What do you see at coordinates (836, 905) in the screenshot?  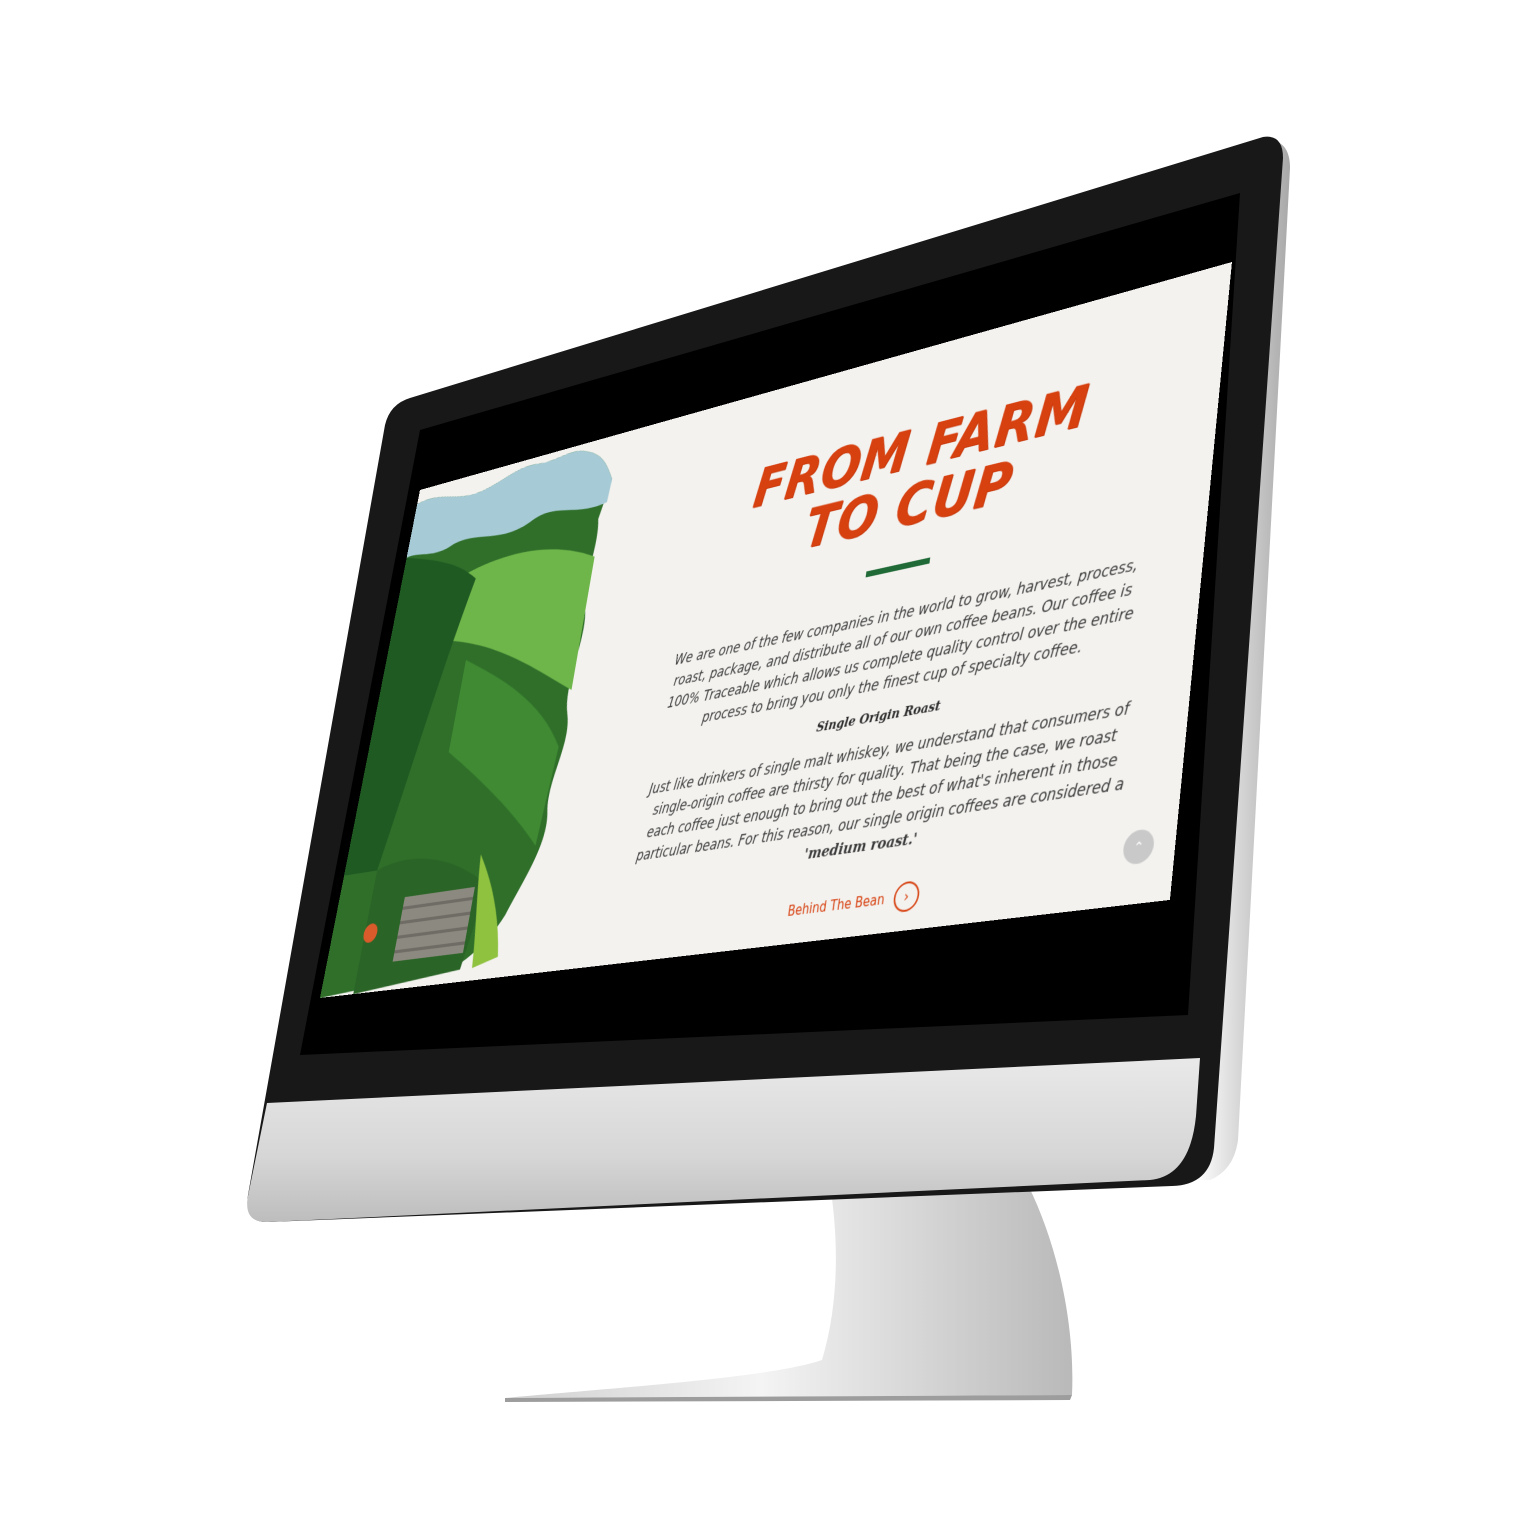 I see `behind-the-bean-label: Behind The Bean` at bounding box center [836, 905].